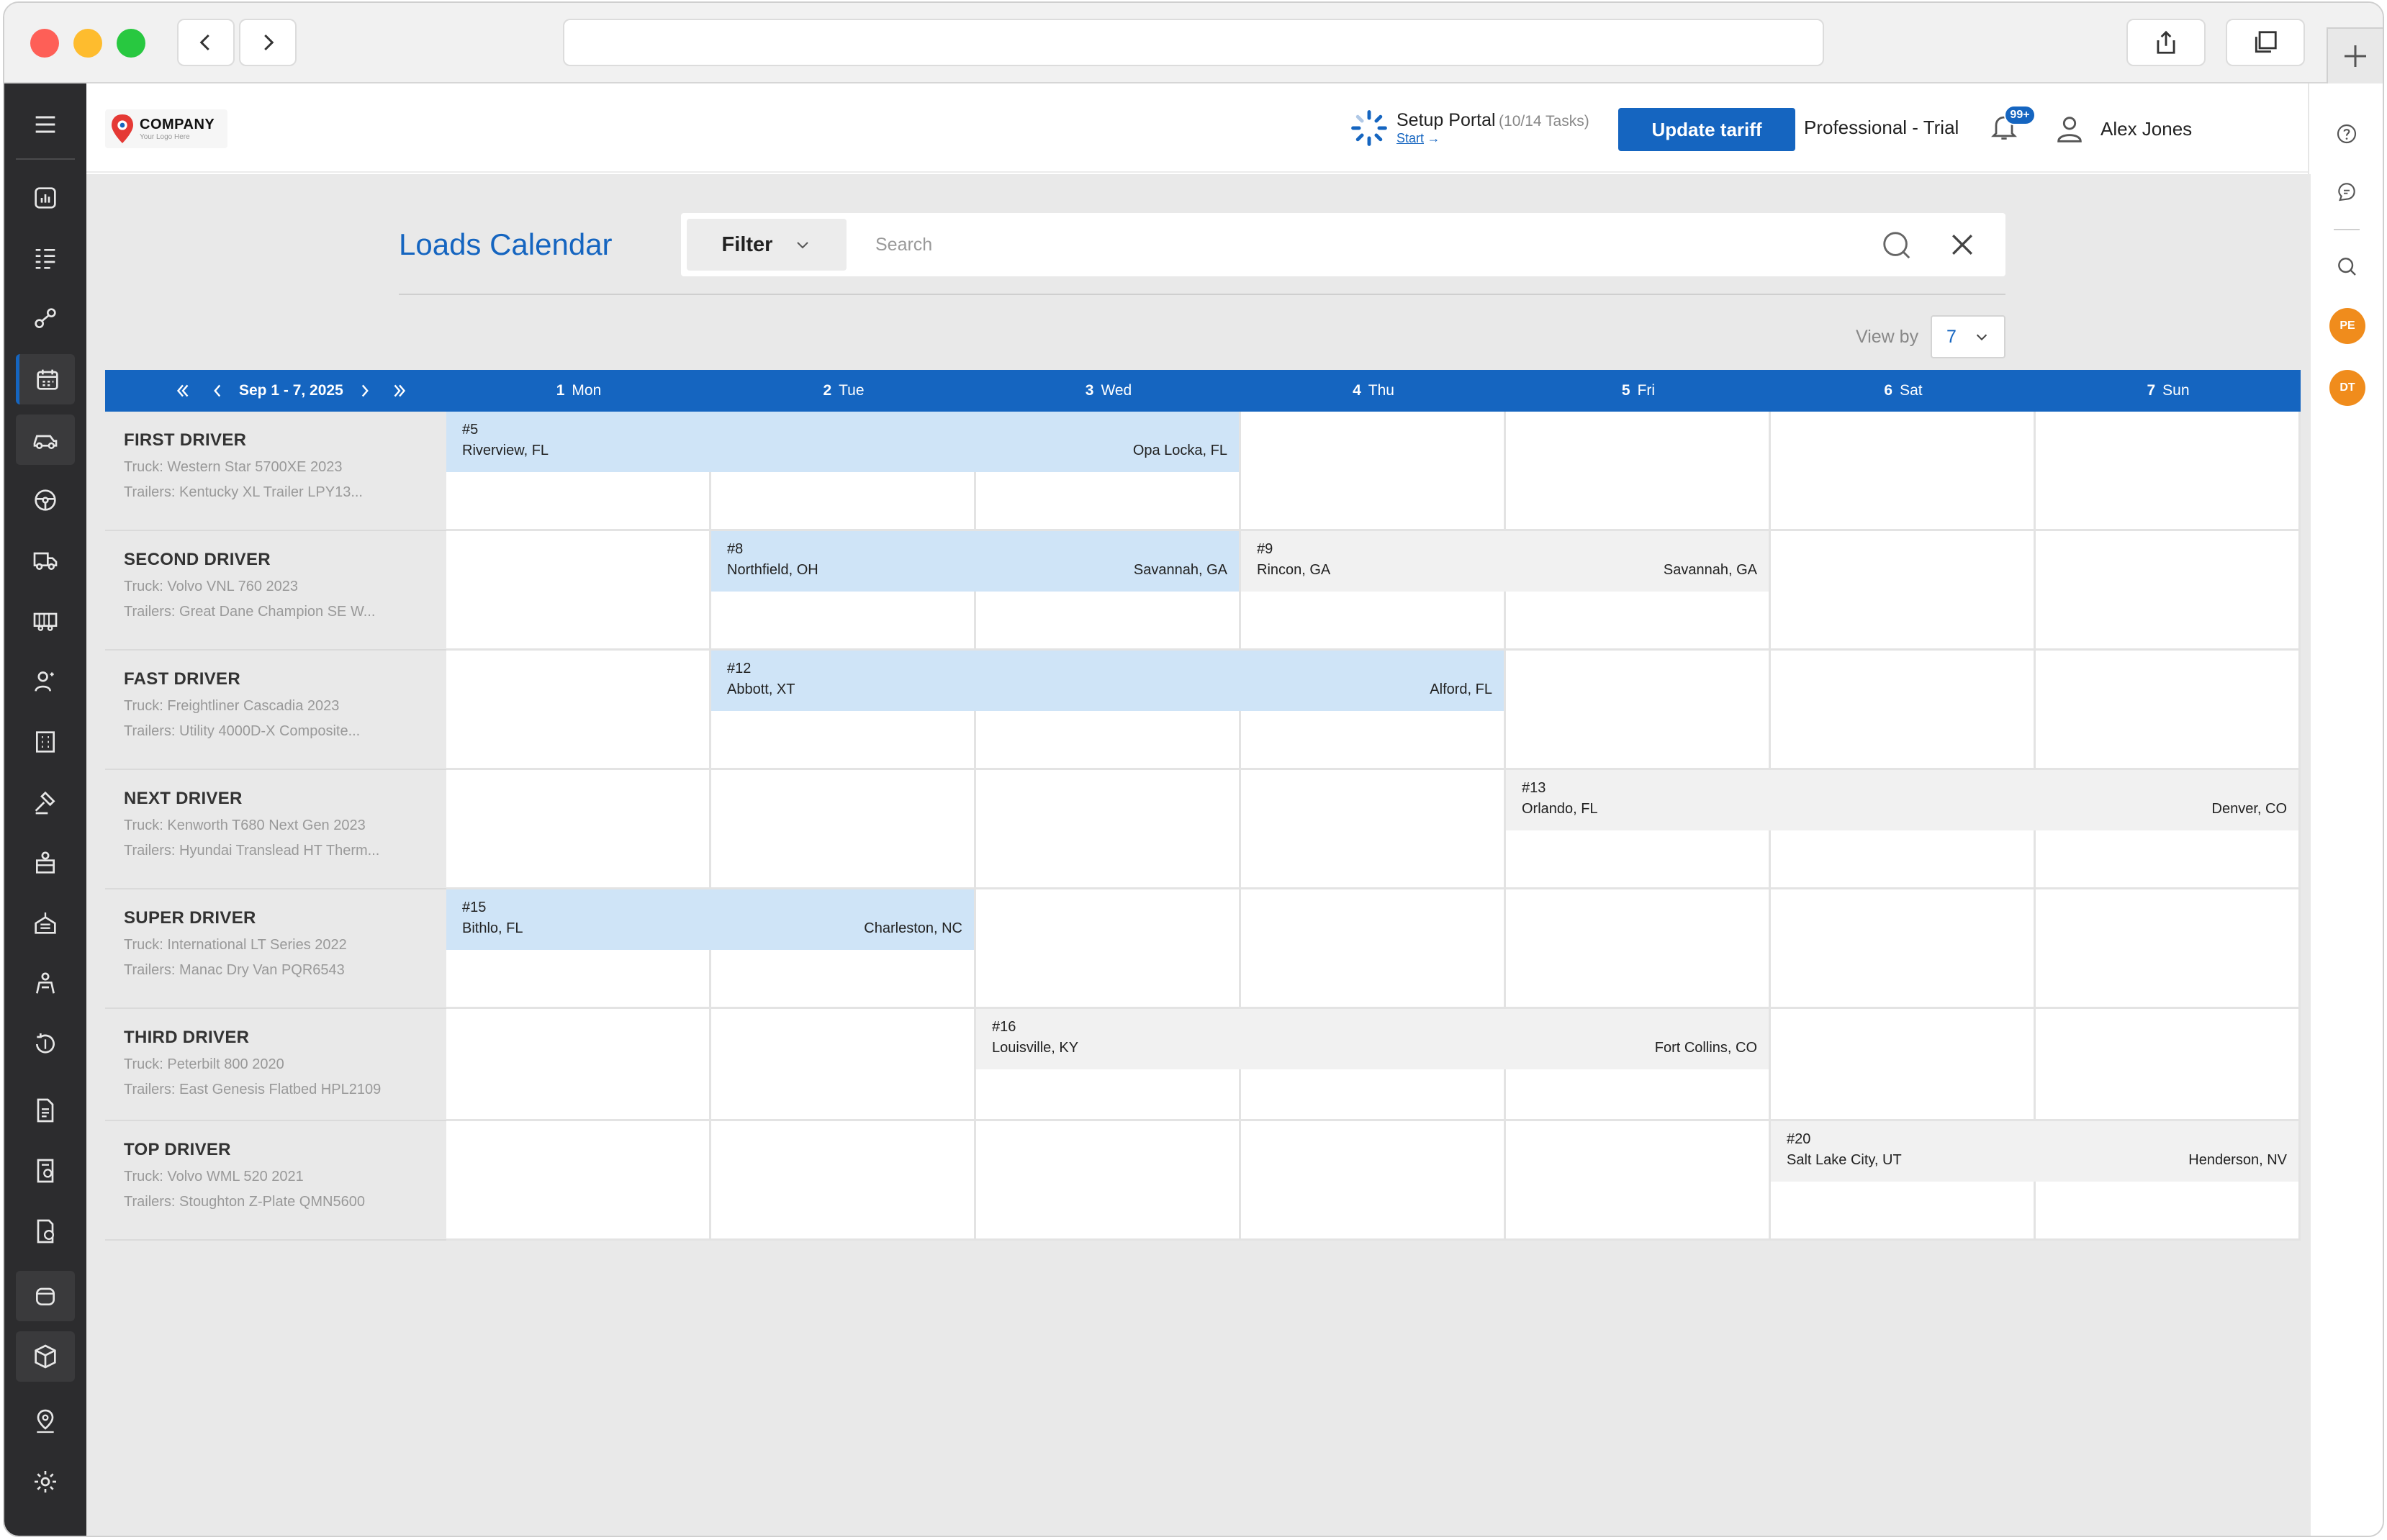  I want to click on plan-label: Professional - Trial, so click(1881, 127).